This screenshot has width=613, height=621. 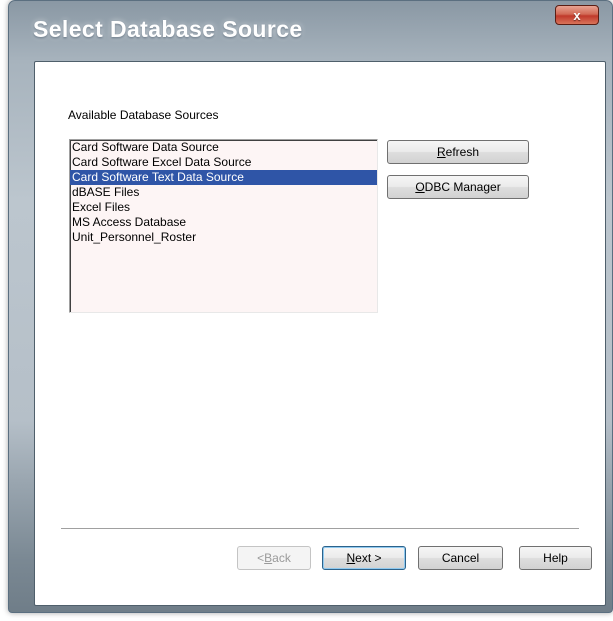 What do you see at coordinates (168, 29) in the screenshot?
I see `window-title: Select Database Source` at bounding box center [168, 29].